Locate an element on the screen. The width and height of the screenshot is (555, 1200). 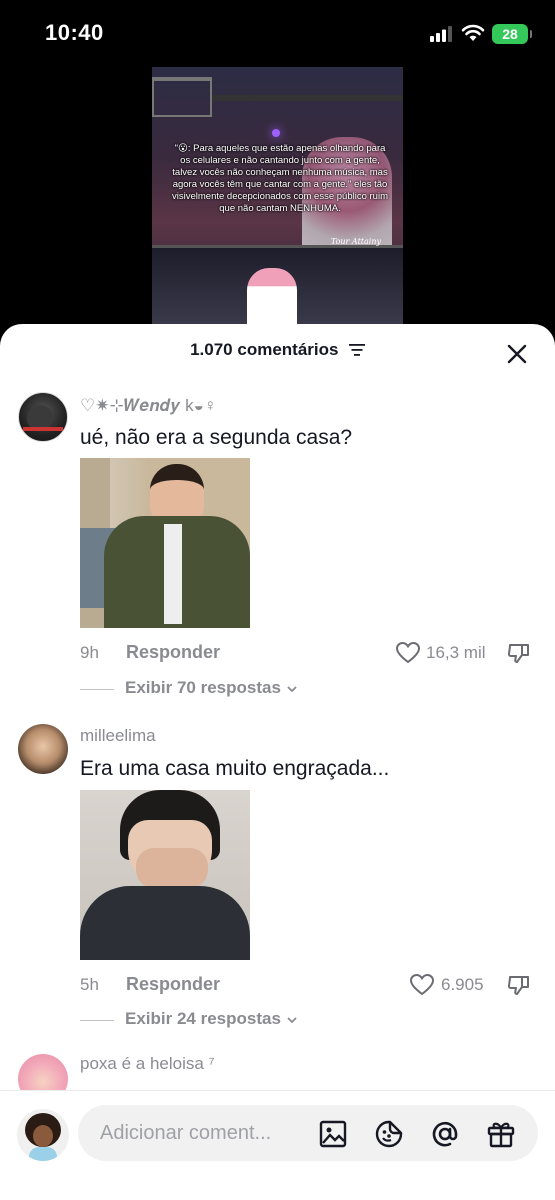
close-icon is located at coordinates (517, 354).